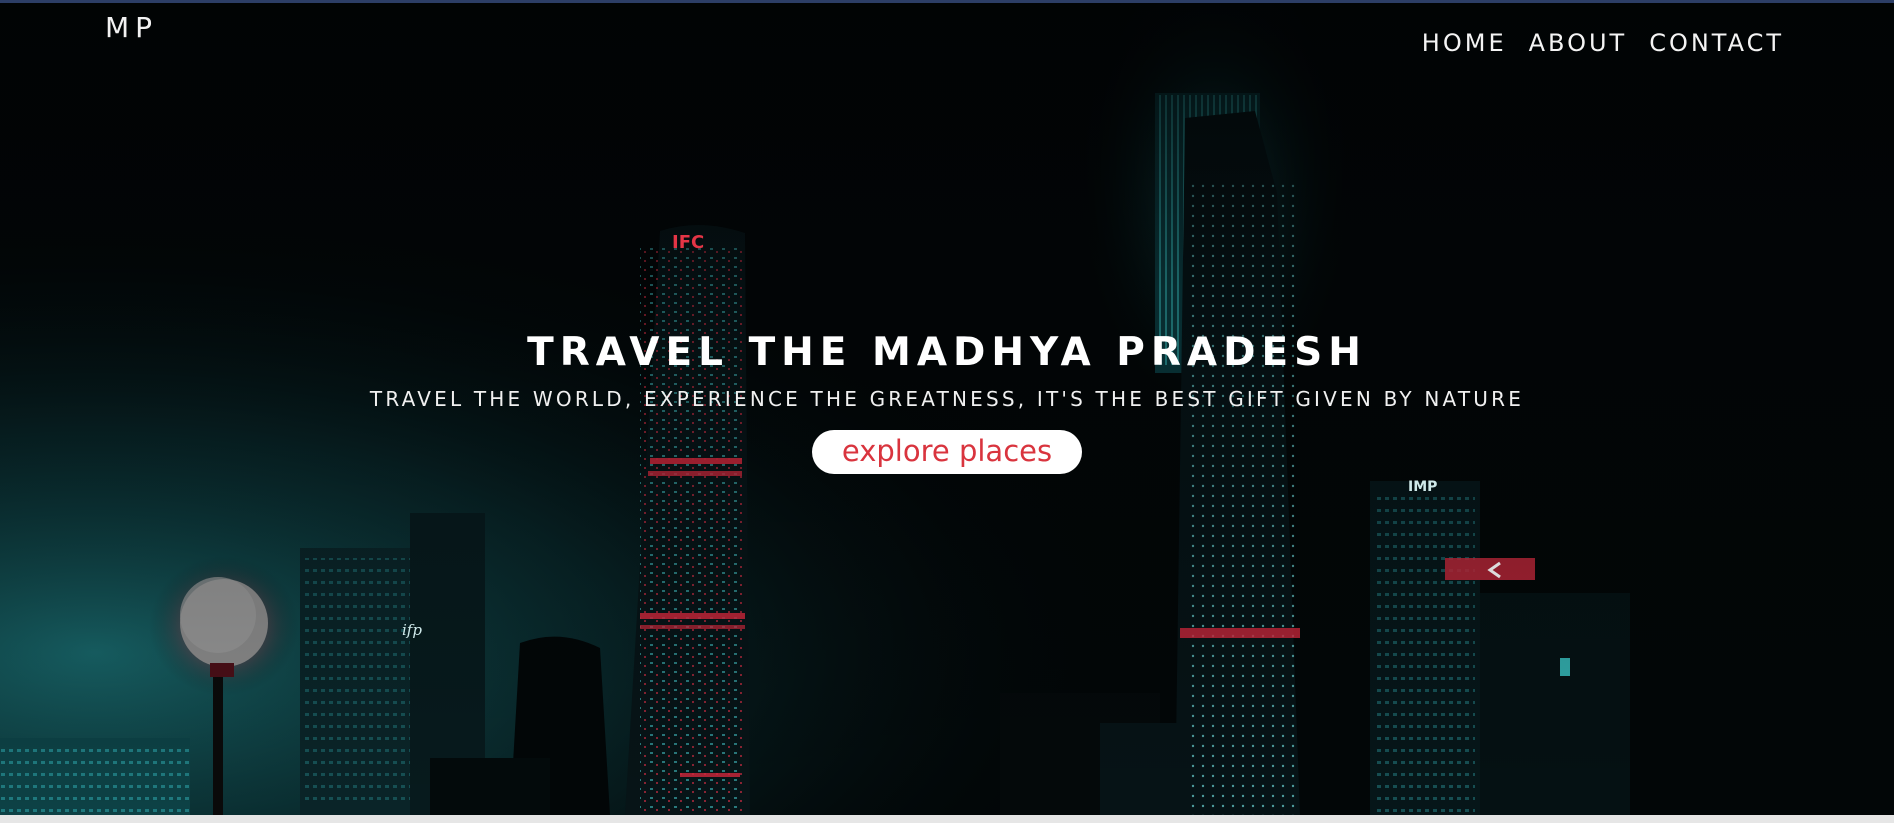 Image resolution: width=1894 pixels, height=823 pixels. I want to click on main-nav: HOME ABOUT CONTACT, so click(1603, 43).